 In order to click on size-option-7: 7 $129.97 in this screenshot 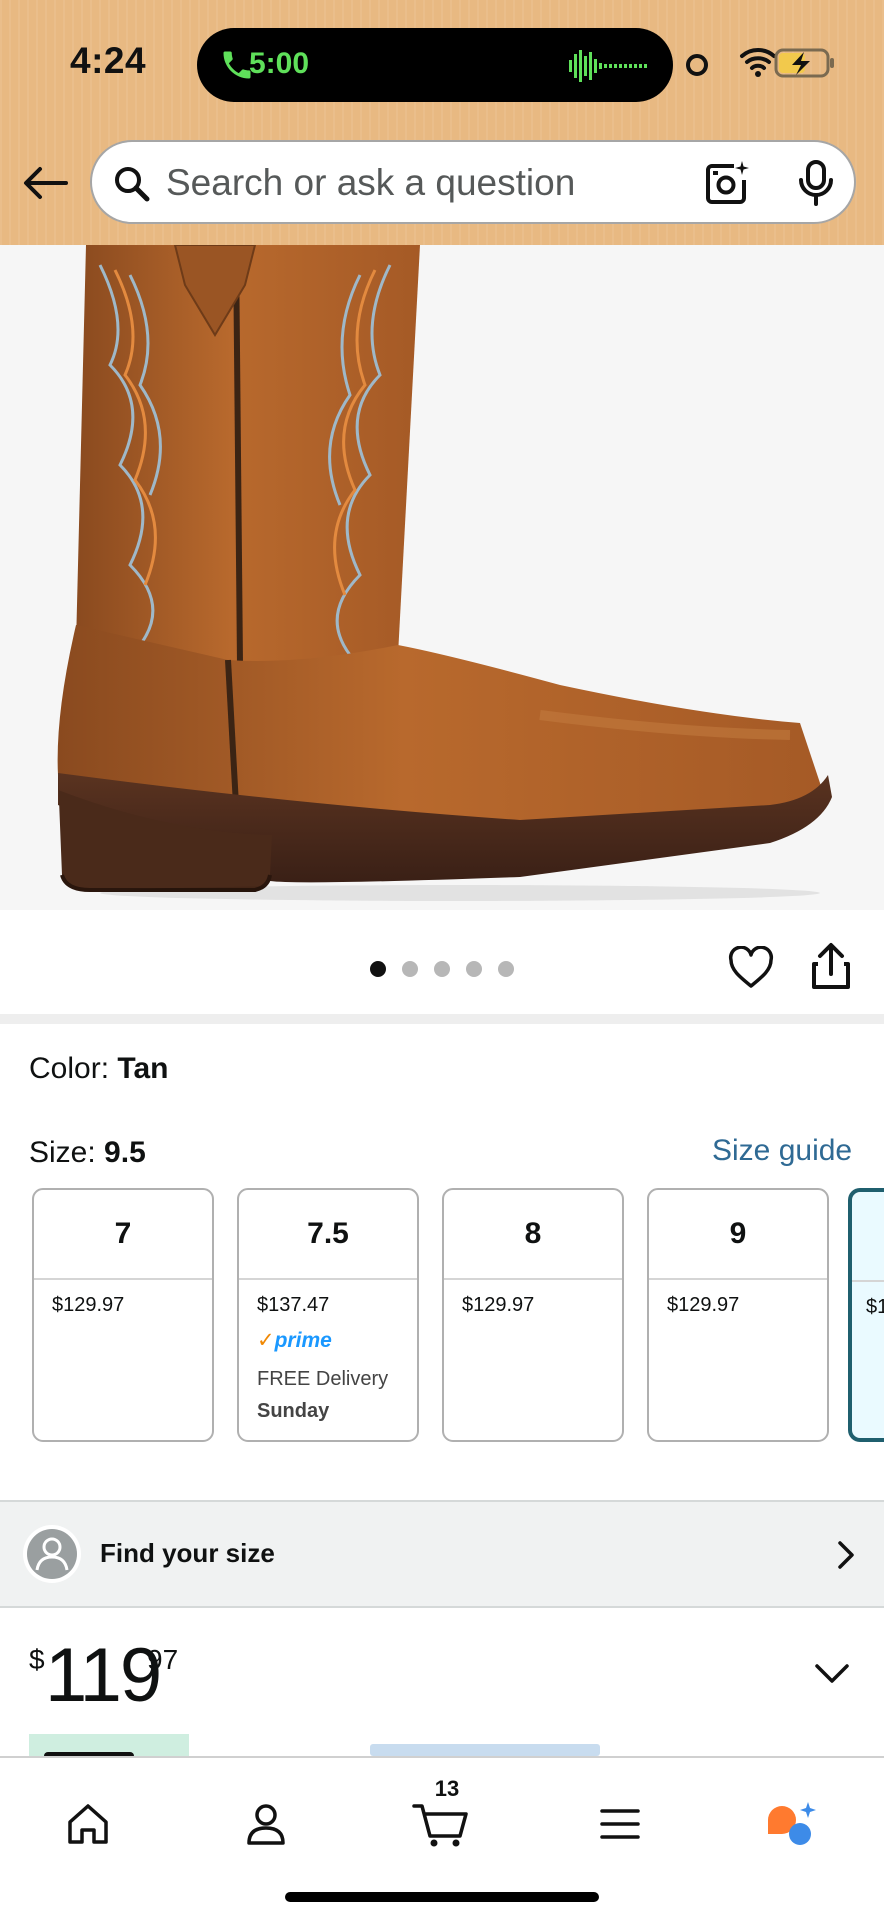, I will do `click(123, 1315)`.